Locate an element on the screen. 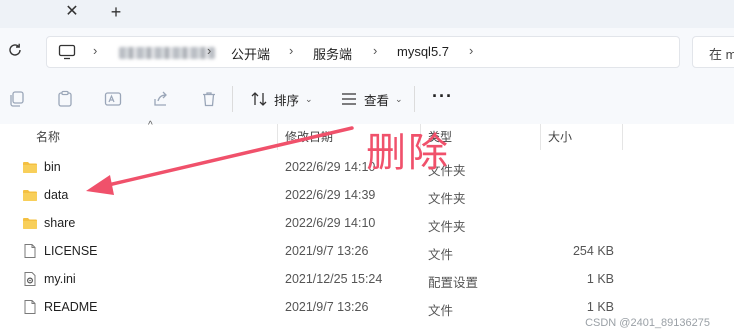 The height and width of the screenshot is (335, 734). file-row: share 2022/6/29 14:10 文件夹 is located at coordinates (367, 223).